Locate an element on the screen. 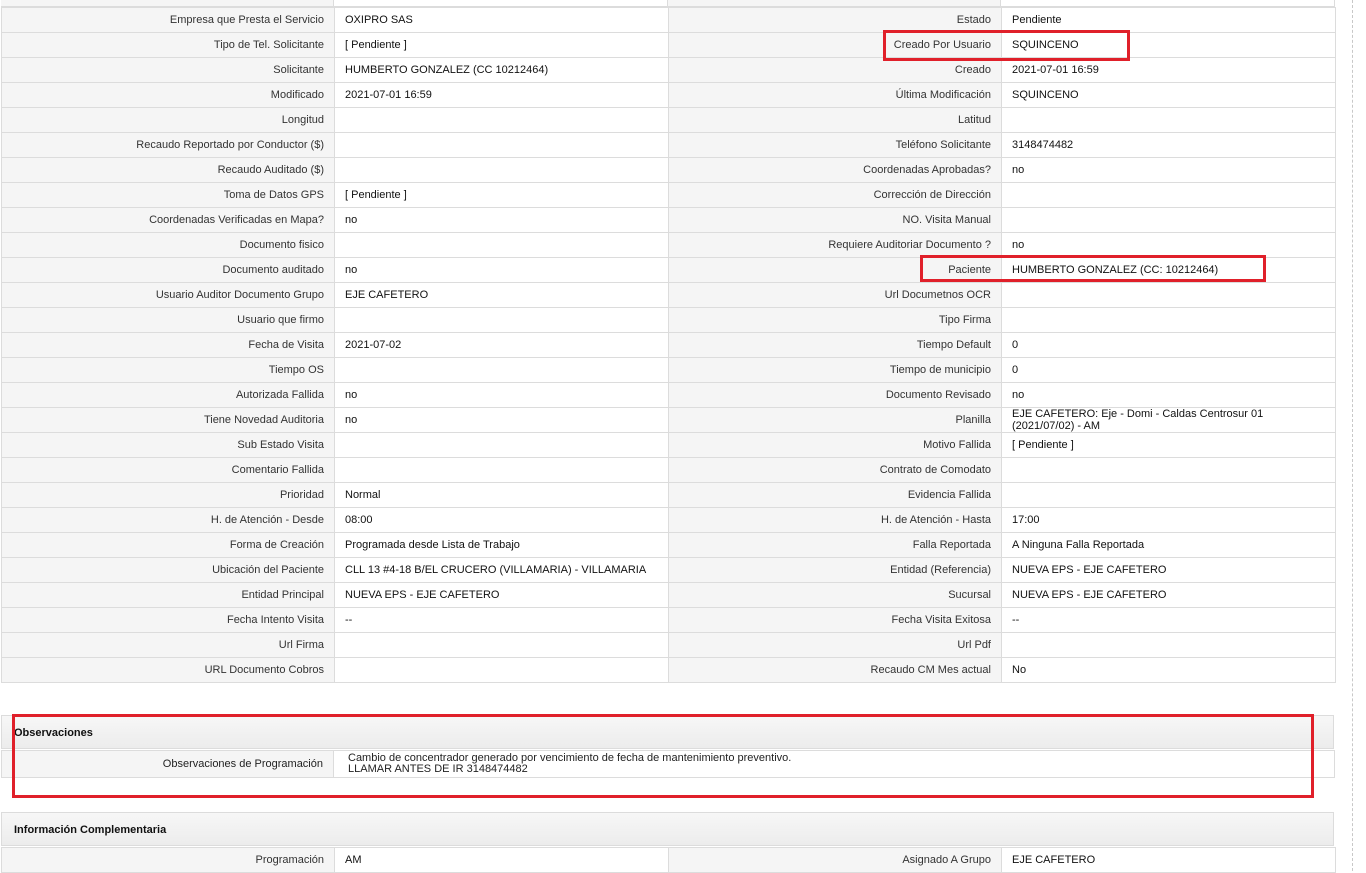  field-value-usuario-auditor-documento-grupo: EJE CAFETERO is located at coordinates (501, 295).